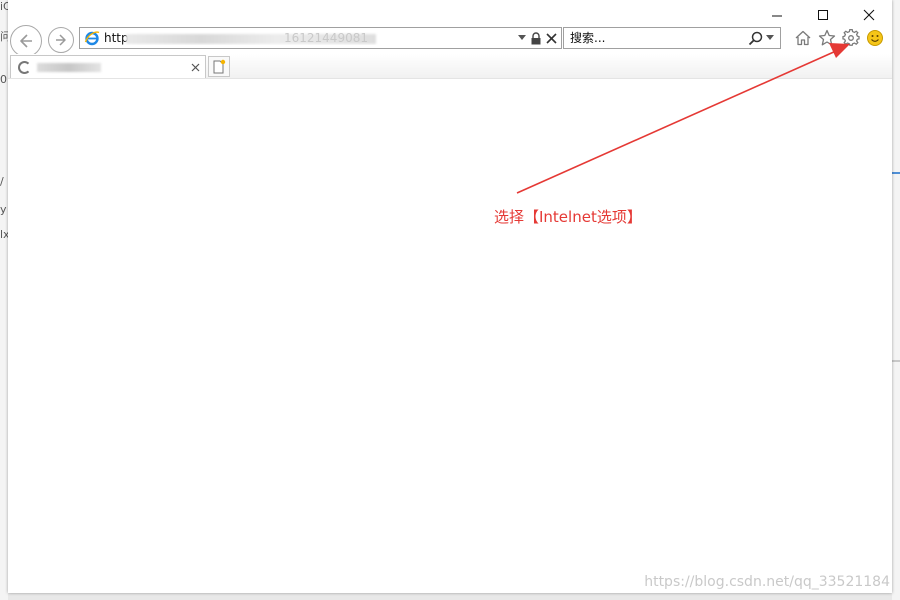 The height and width of the screenshot is (600, 900). I want to click on new-tab-icon, so click(219, 66).